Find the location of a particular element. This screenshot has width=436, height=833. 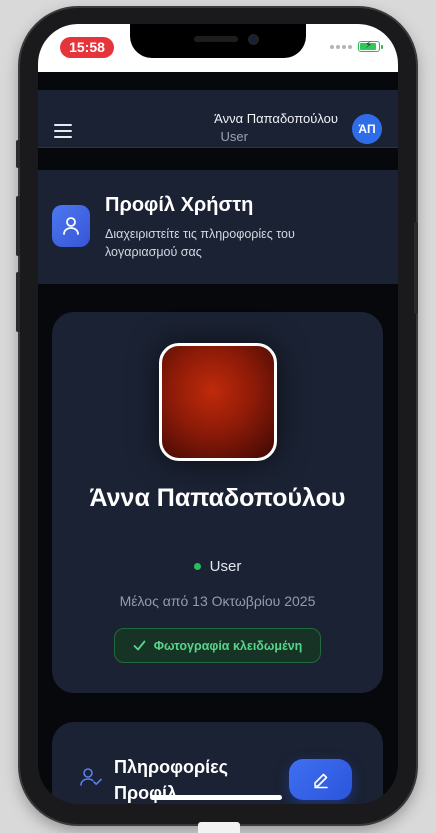

profile-full-name: Άννα Παπαδοπούλου is located at coordinates (217, 498).